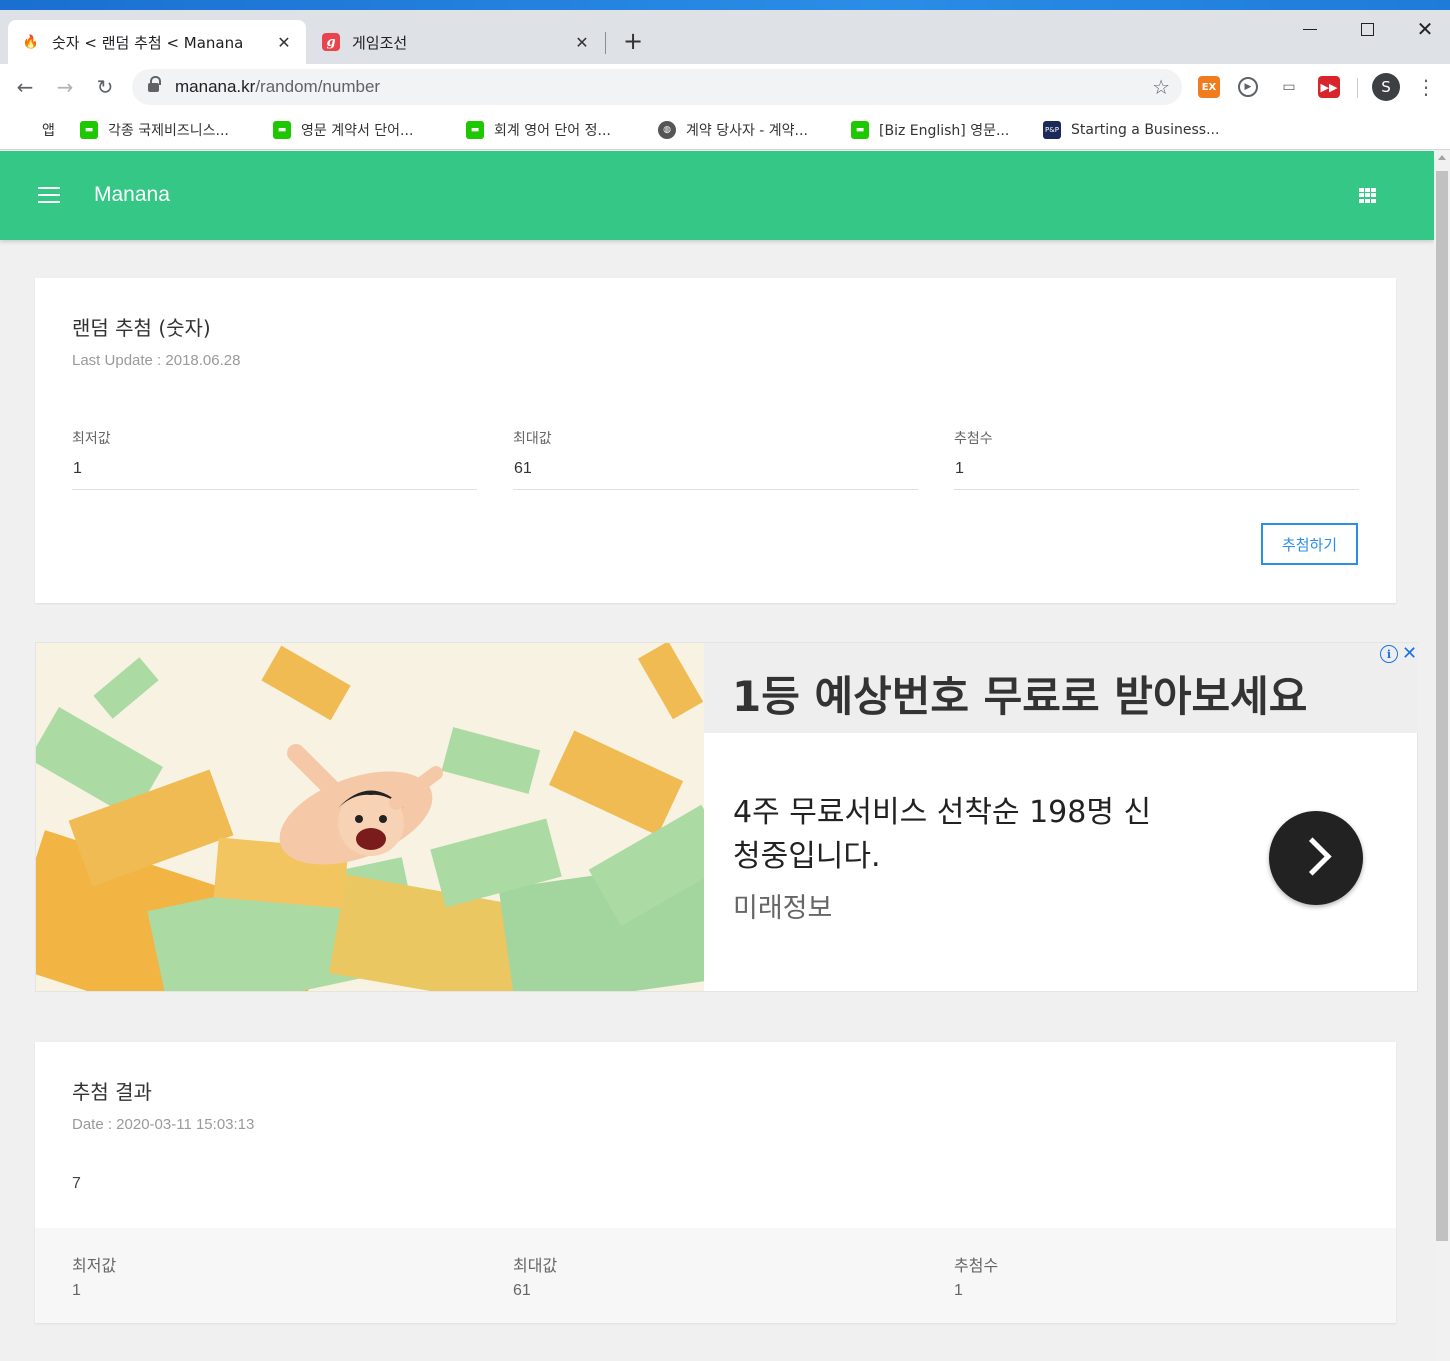  I want to click on ad-headline: 1등 예상번호 무료로 받아보세요, so click(1019, 693).